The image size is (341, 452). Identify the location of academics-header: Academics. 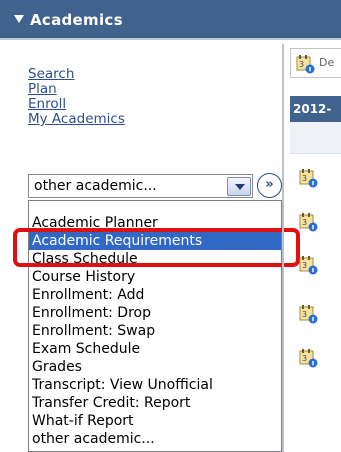
(170, 20).